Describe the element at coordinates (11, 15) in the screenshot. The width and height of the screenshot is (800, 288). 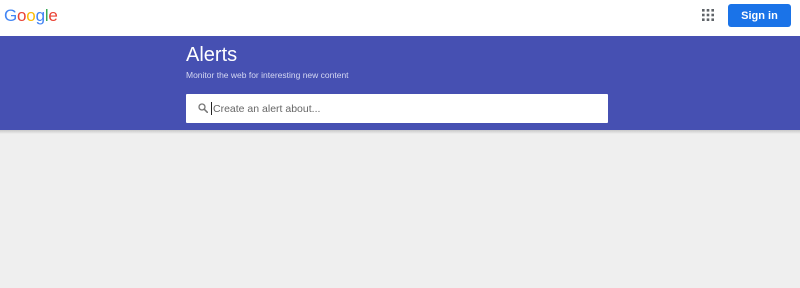
I see `logo-letter: G` at that location.